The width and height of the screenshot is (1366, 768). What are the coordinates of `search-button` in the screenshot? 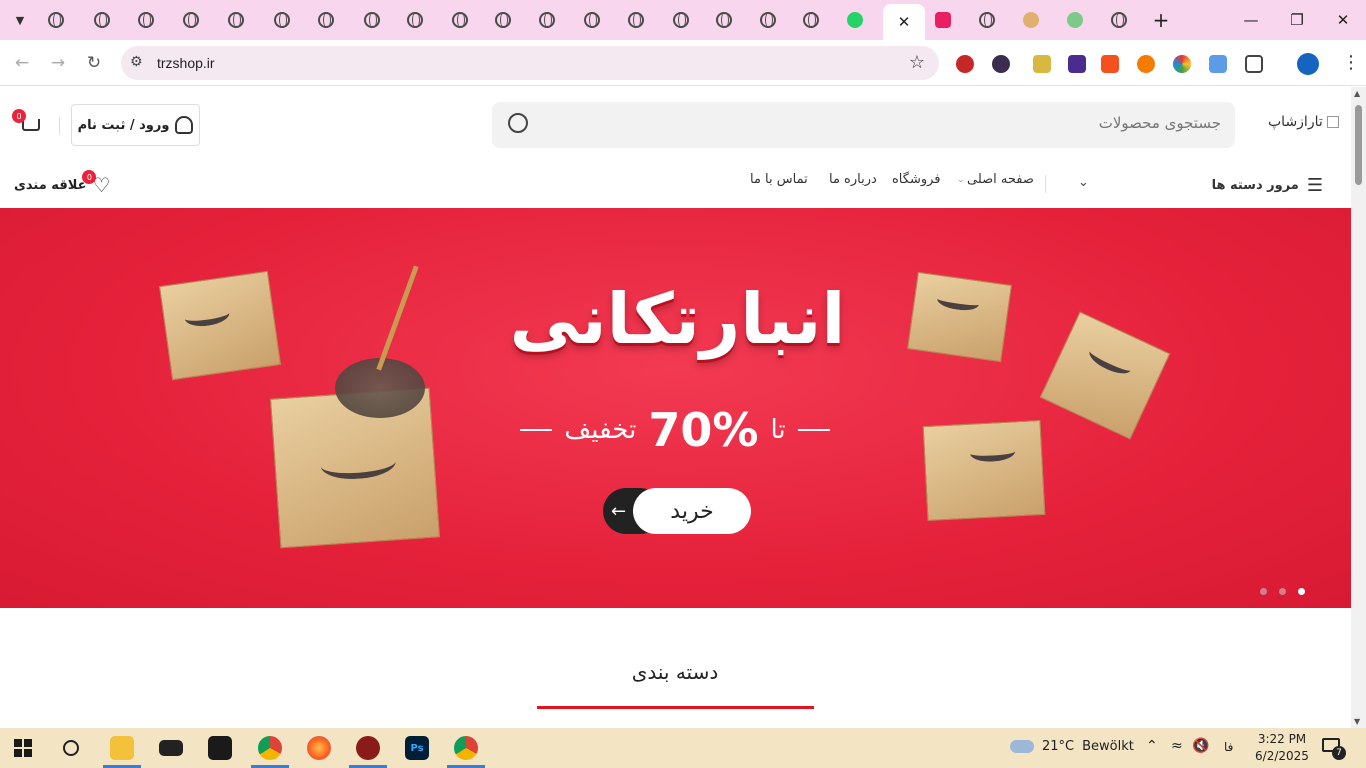 It's located at (71, 748).